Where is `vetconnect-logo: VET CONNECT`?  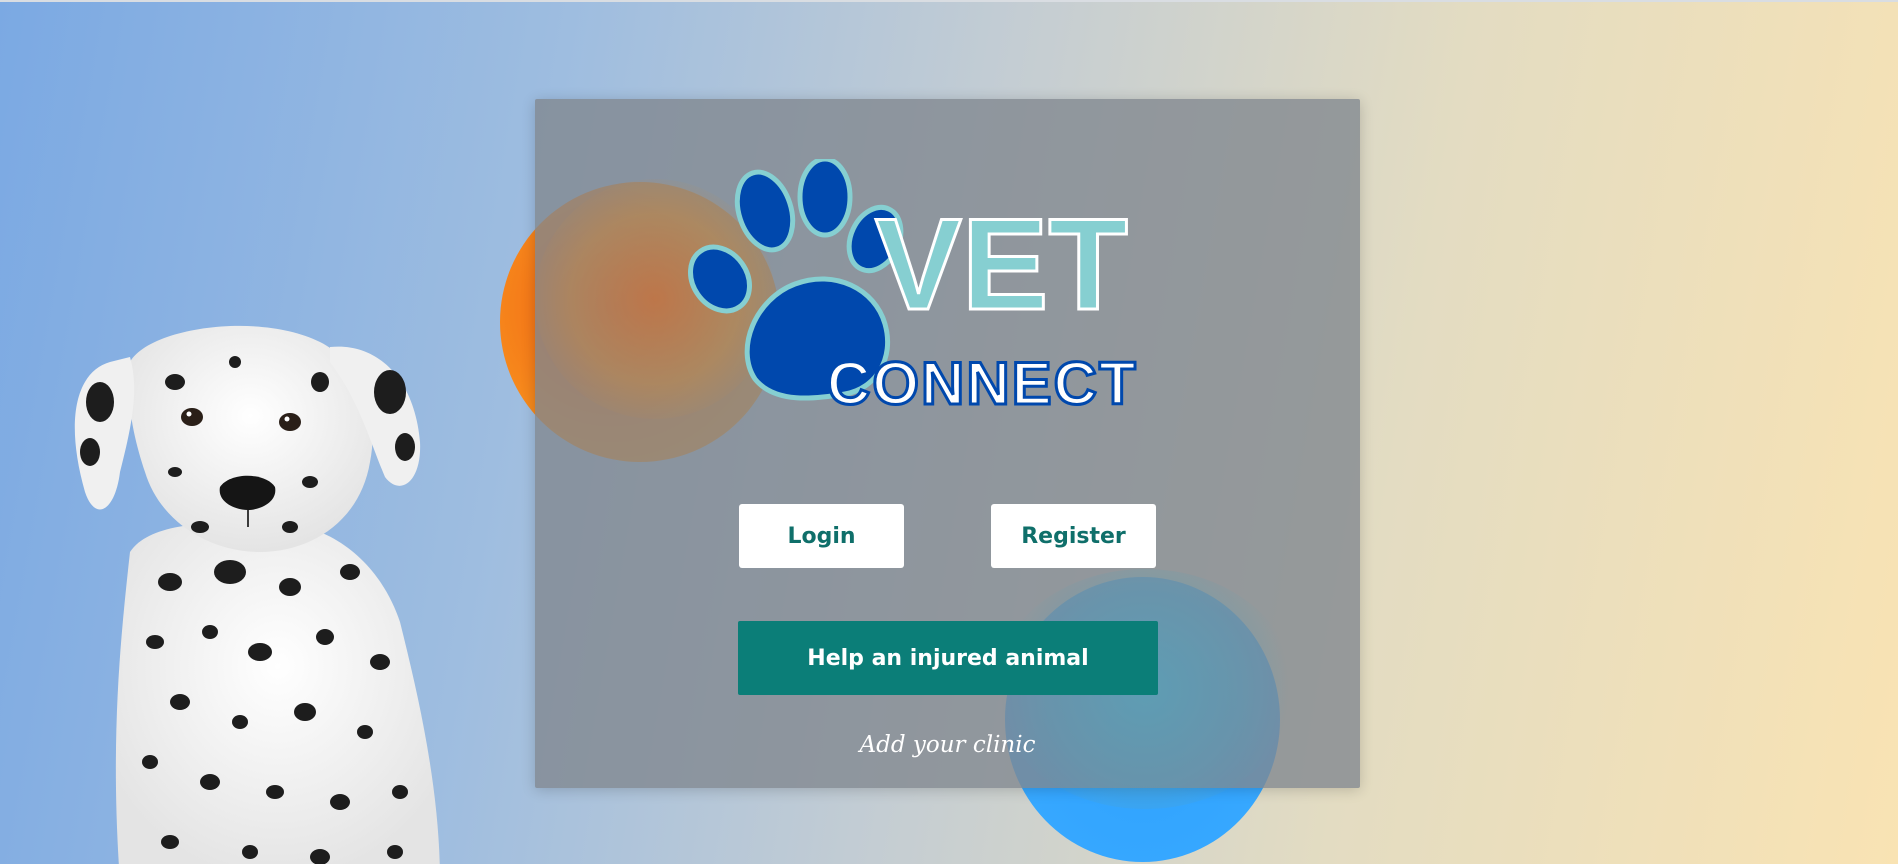 vetconnect-logo: VET CONNECT is located at coordinates (913, 289).